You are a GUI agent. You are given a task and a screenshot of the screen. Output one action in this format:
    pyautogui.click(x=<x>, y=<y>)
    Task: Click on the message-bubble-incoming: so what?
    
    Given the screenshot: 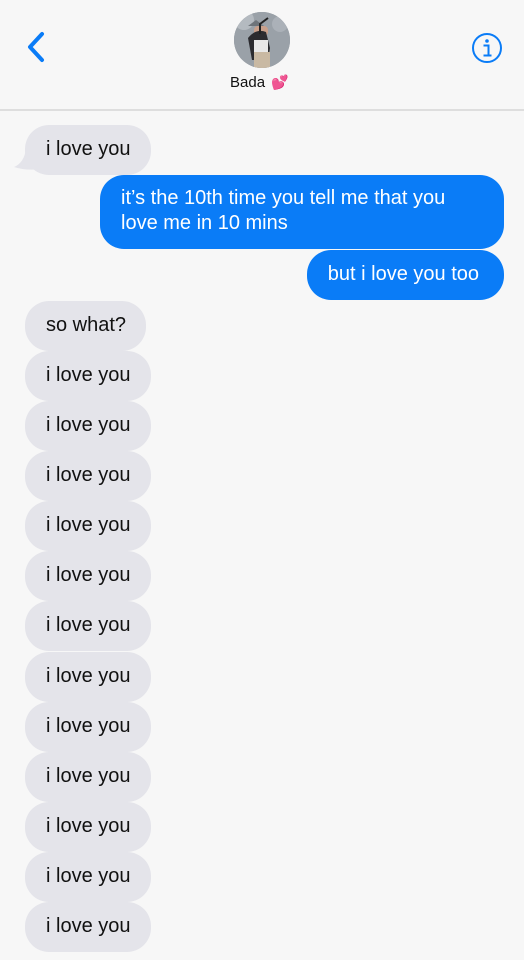 What is the action you would take?
    pyautogui.click(x=86, y=326)
    